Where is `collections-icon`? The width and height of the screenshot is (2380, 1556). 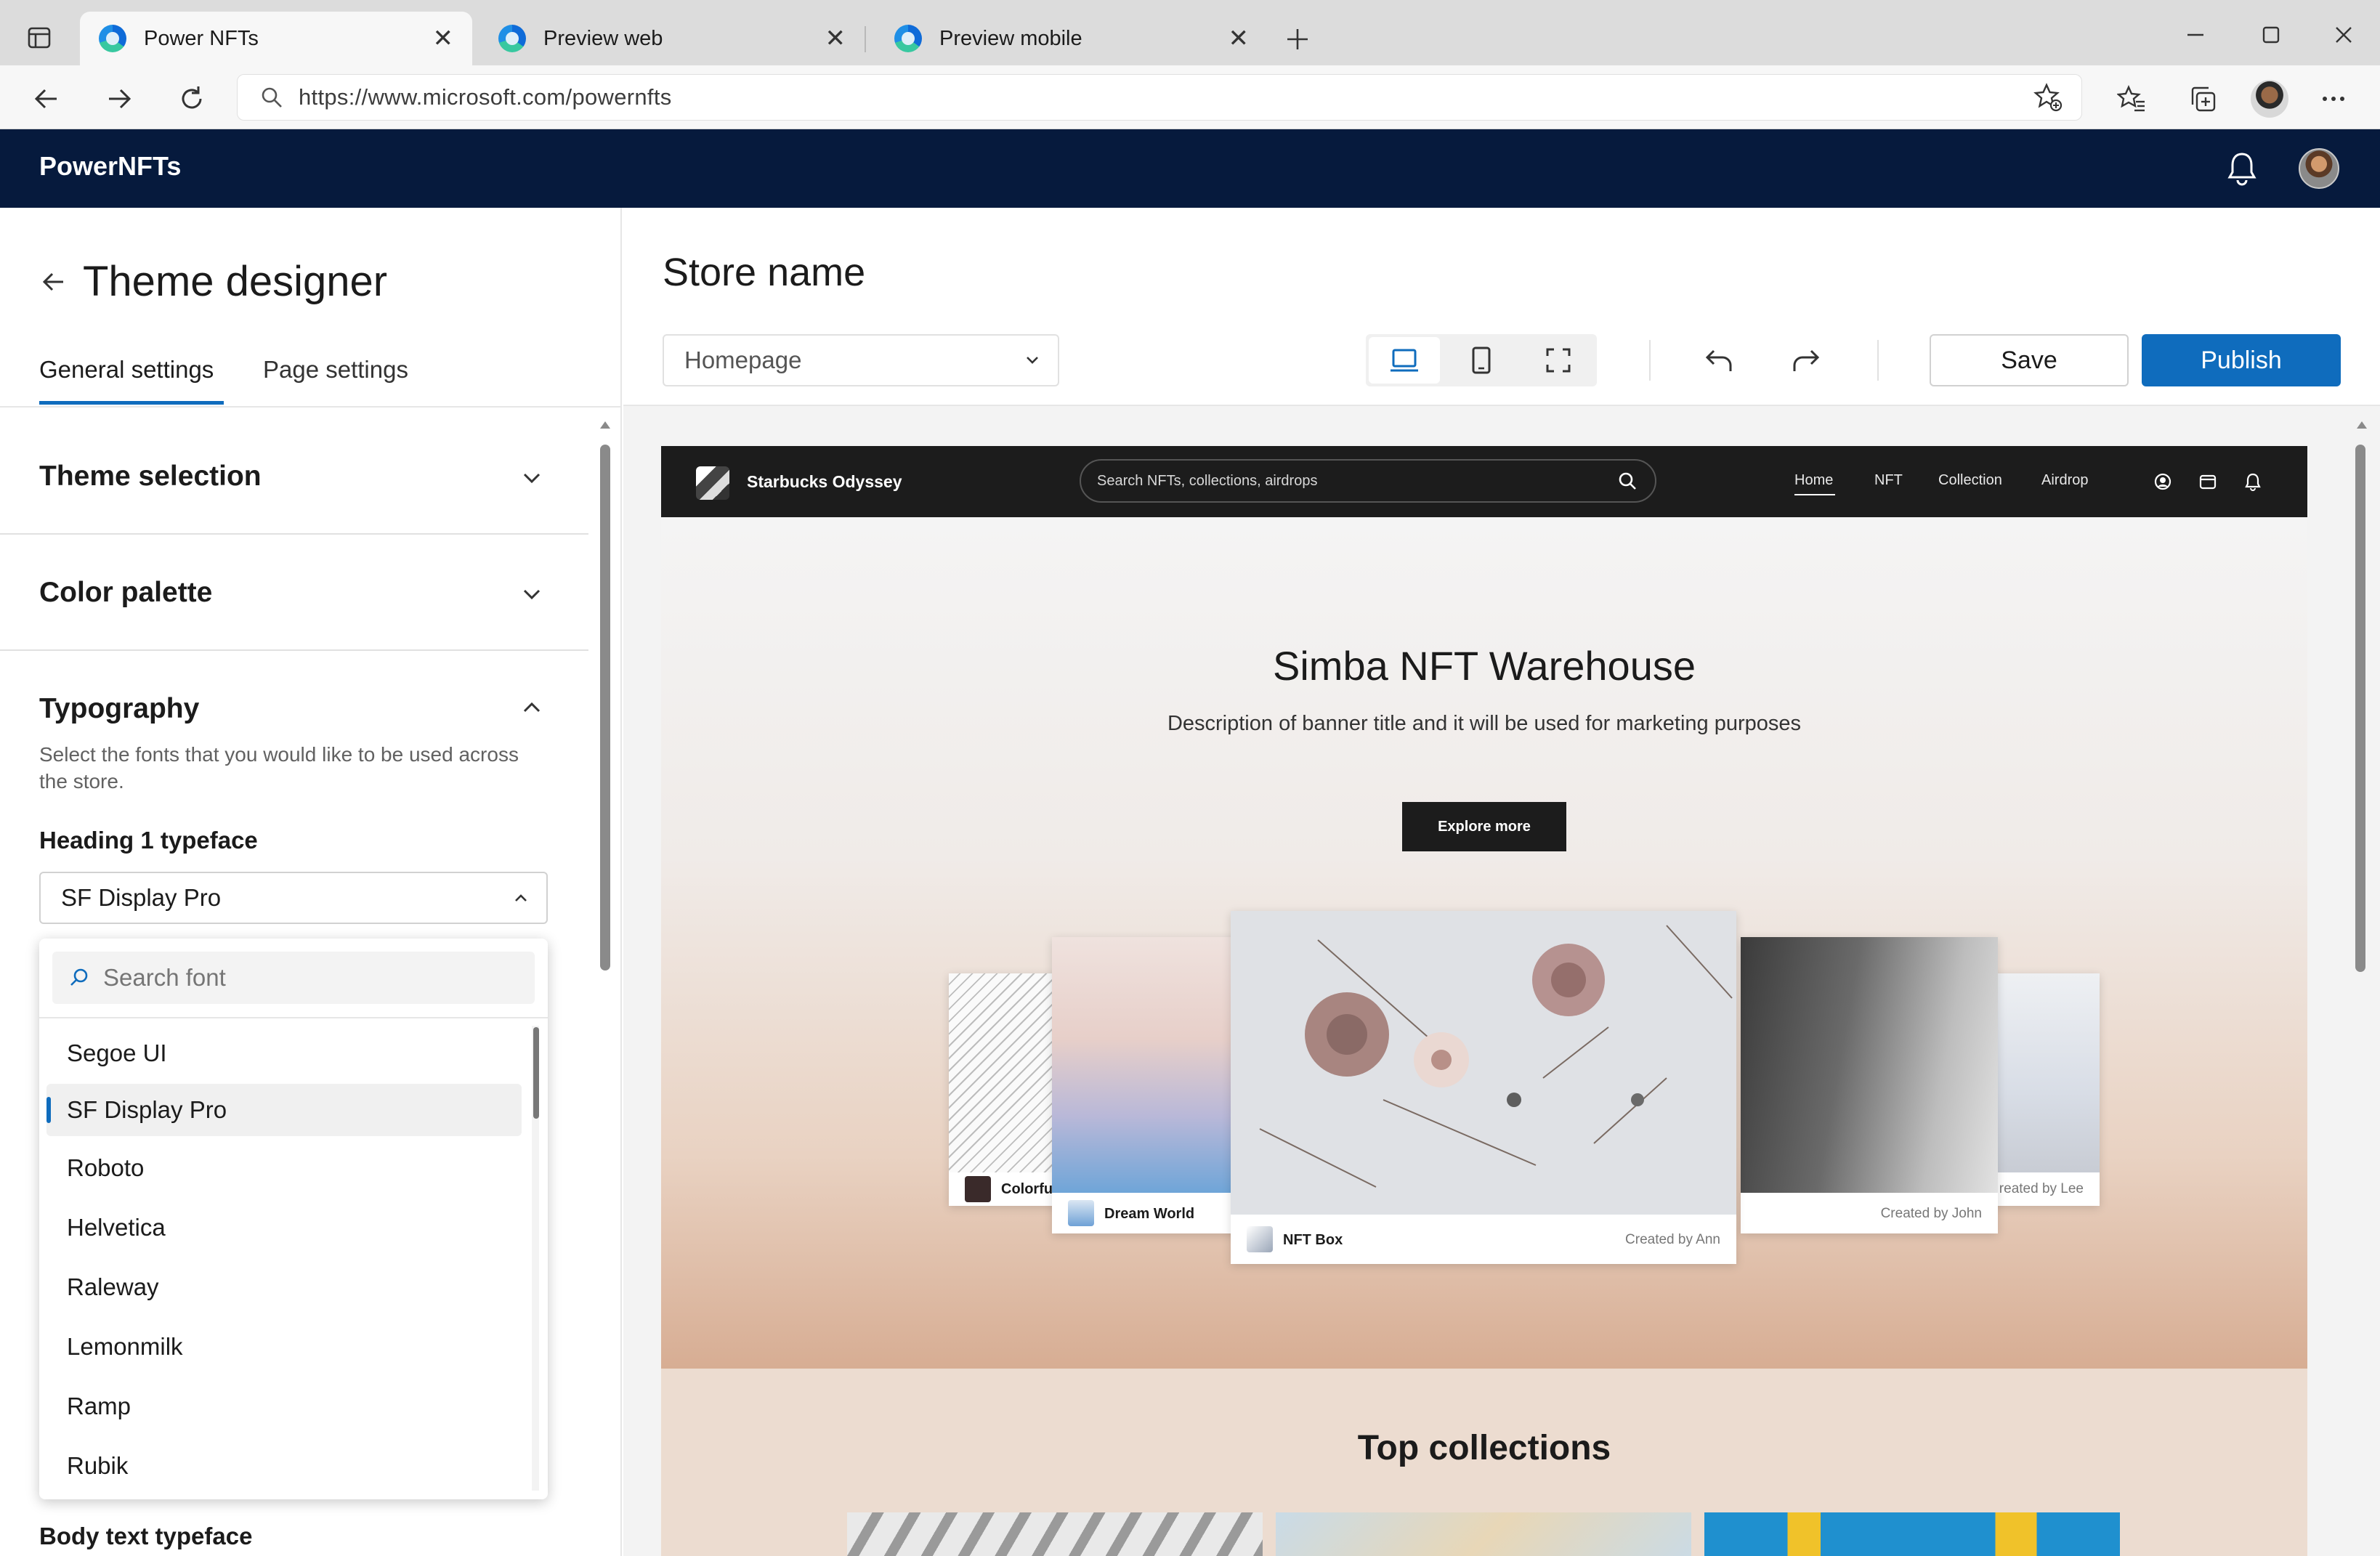 collections-icon is located at coordinates (2202, 98).